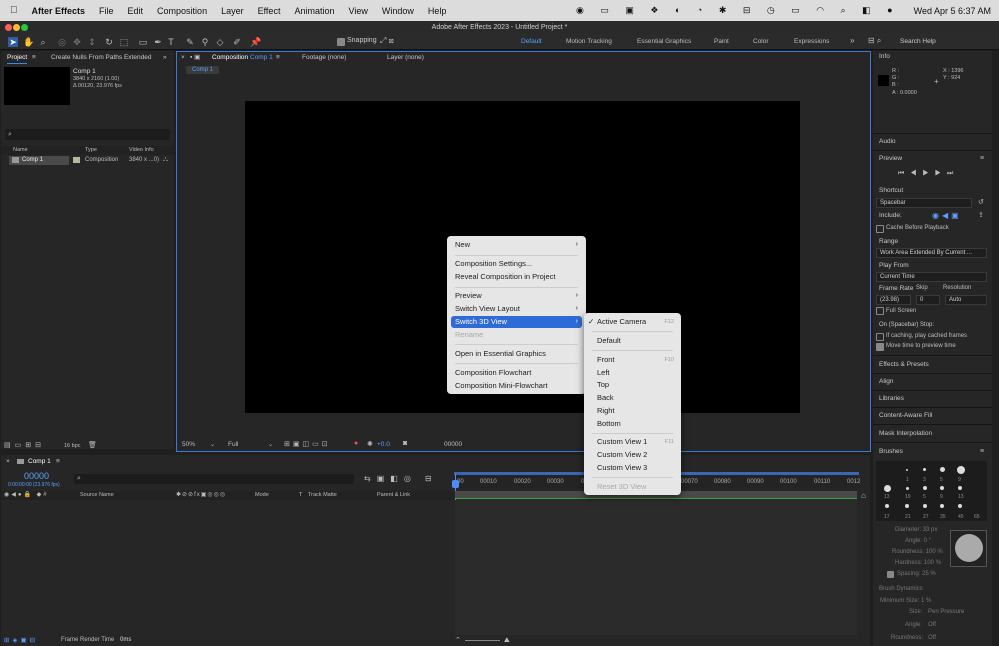  Describe the element at coordinates (891, 398) in the screenshot. I see `libraries-title: Libraries` at that location.